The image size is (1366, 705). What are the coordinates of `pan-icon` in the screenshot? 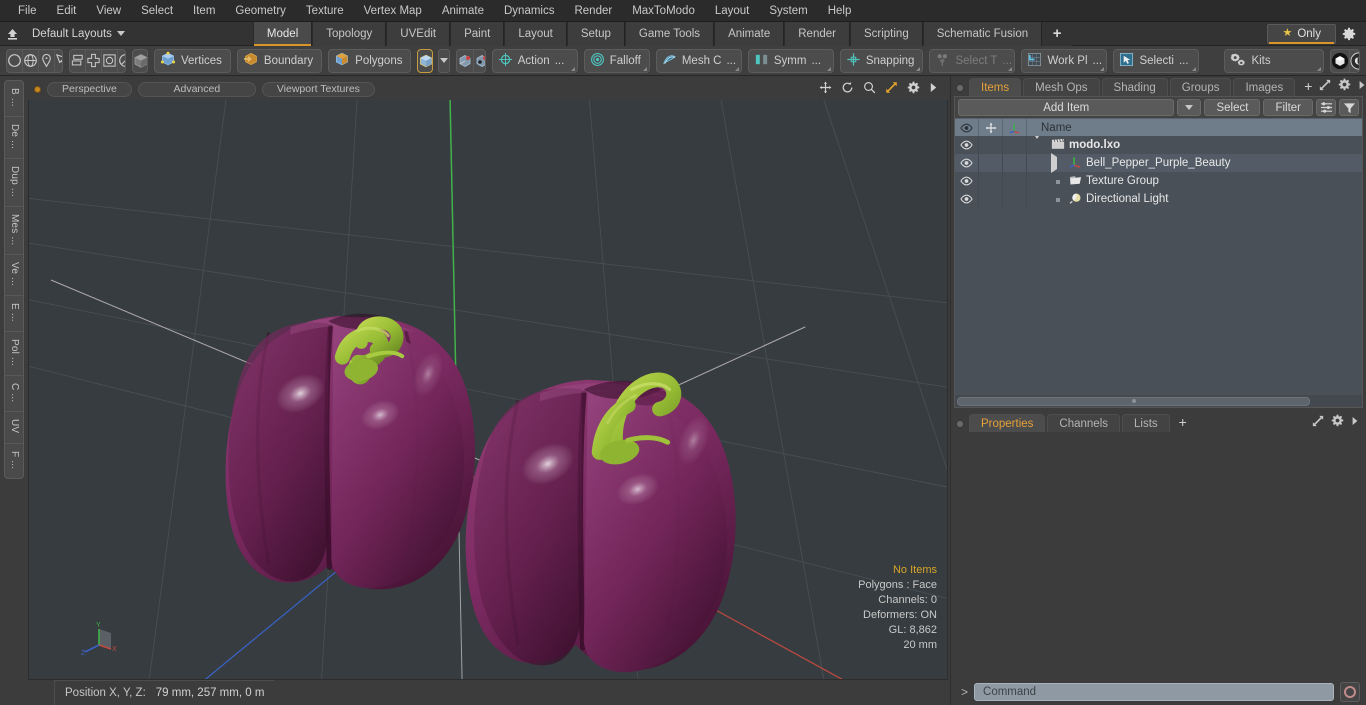 It's located at (825, 89).